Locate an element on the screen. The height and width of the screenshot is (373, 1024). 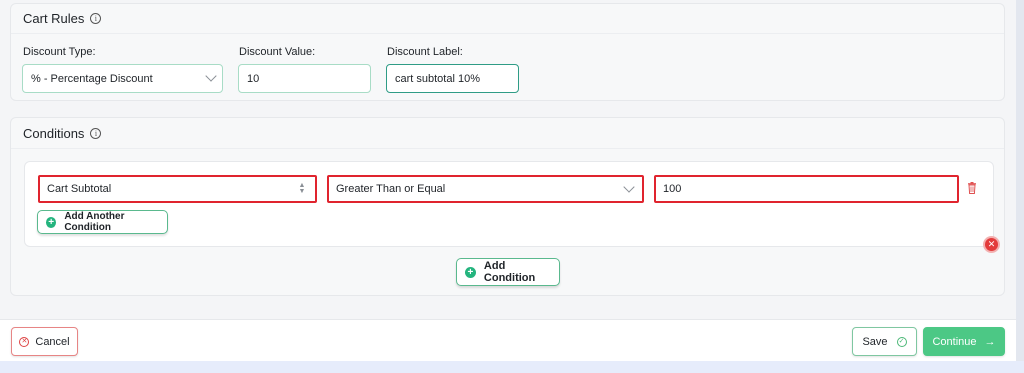
add-another-condition-label: Add Another Condition is located at coordinates (94, 222).